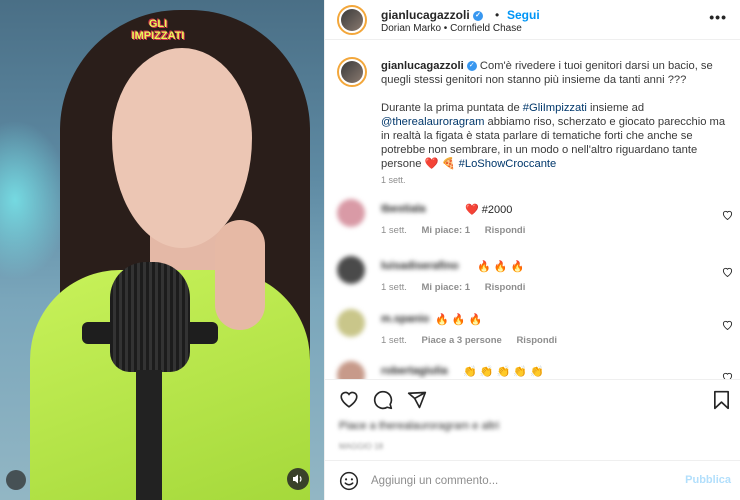 This screenshot has height=500, width=740. Describe the element at coordinates (349, 483) in the screenshot. I see `emoji-icon` at that location.